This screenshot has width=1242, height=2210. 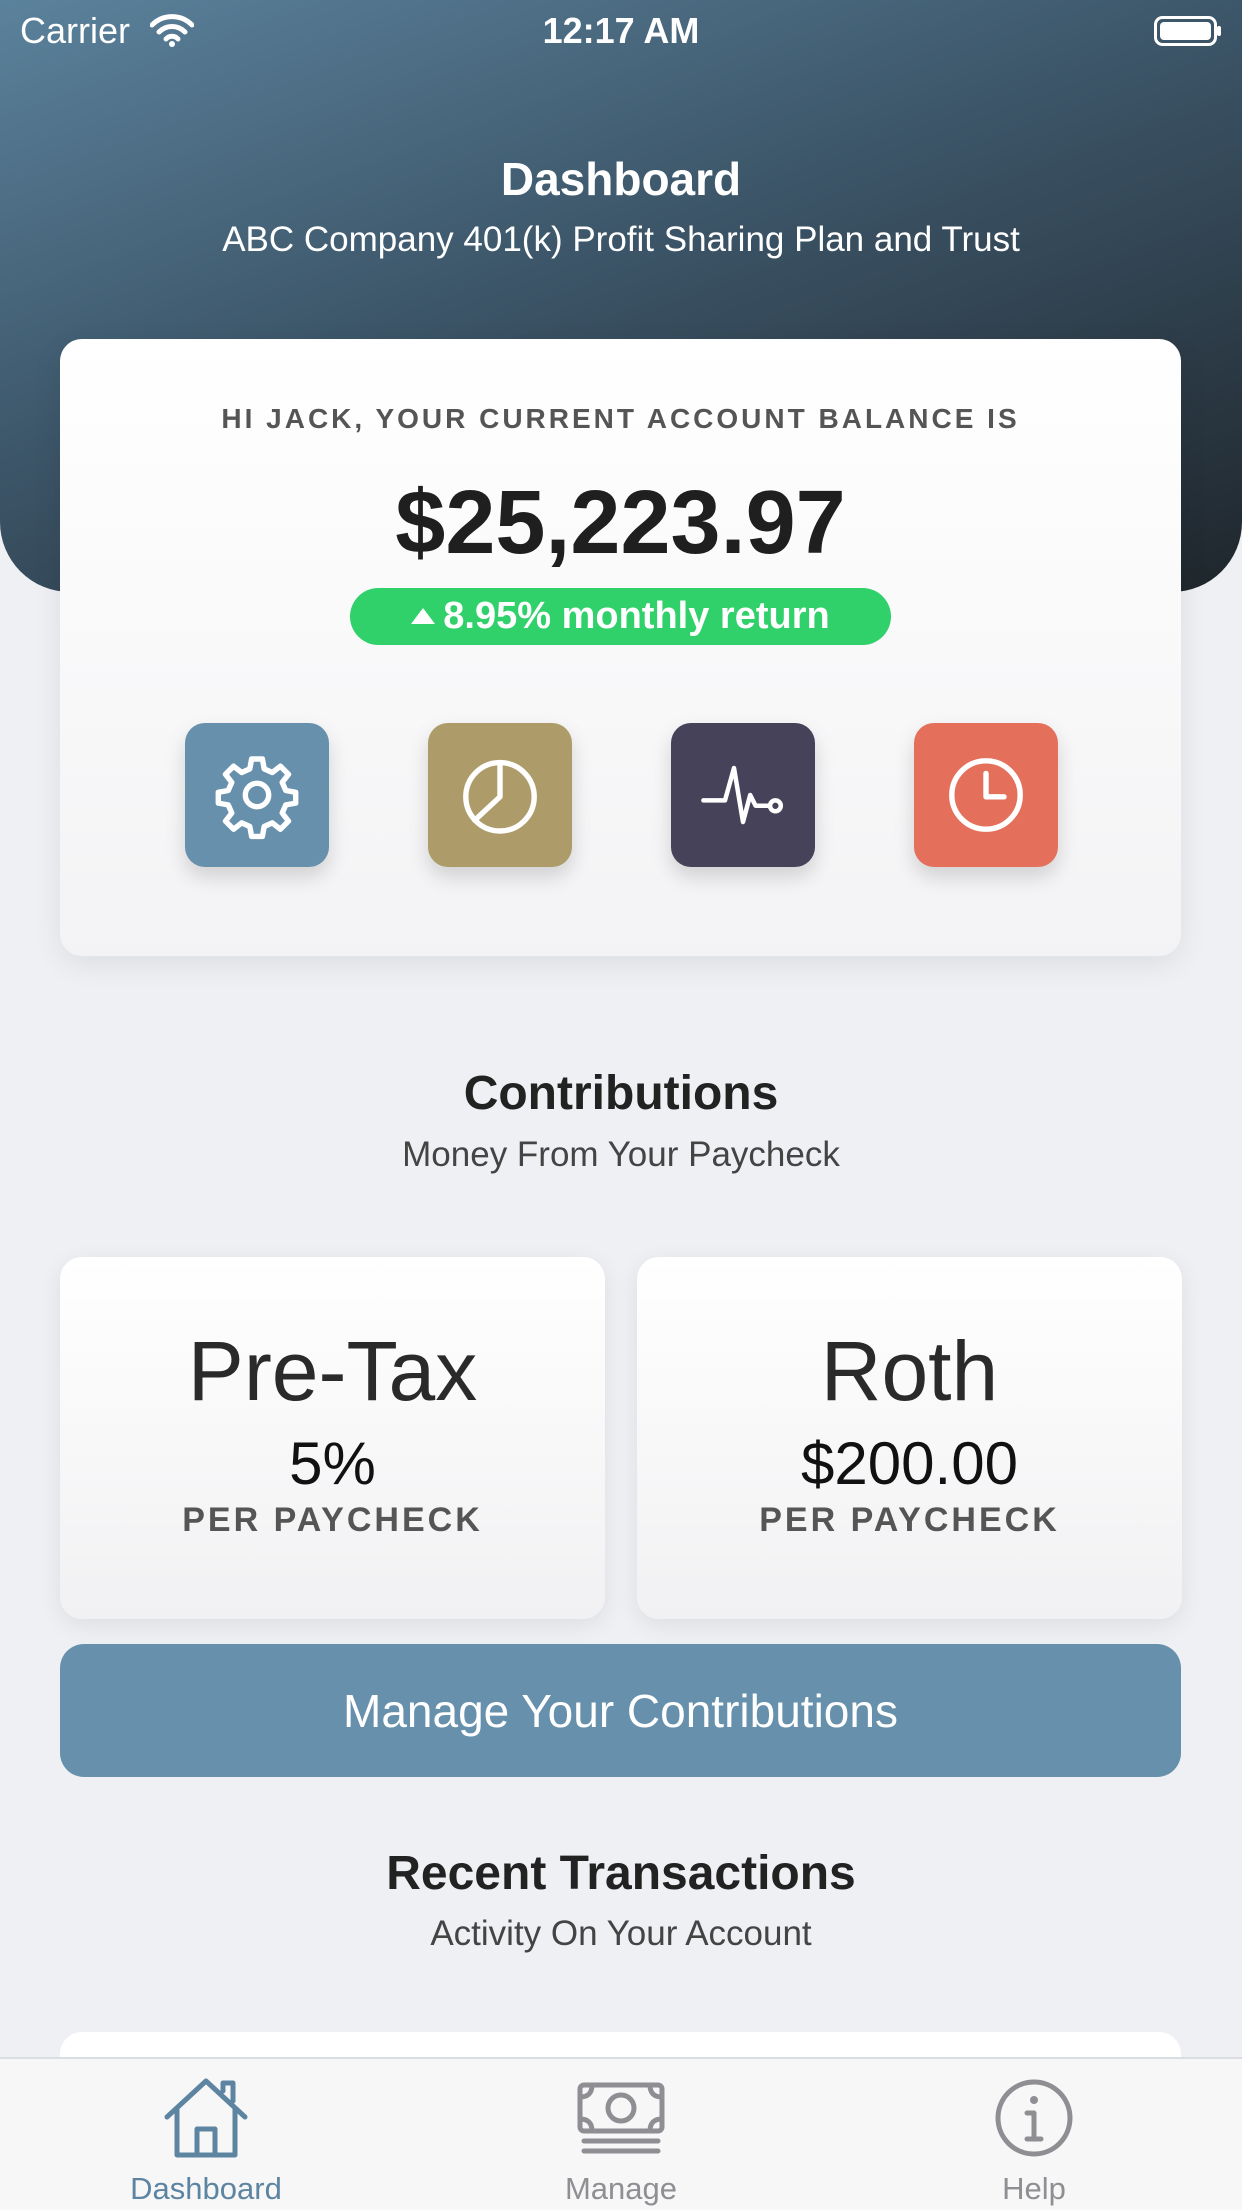 What do you see at coordinates (257, 798) in the screenshot?
I see `gear-icon` at bounding box center [257, 798].